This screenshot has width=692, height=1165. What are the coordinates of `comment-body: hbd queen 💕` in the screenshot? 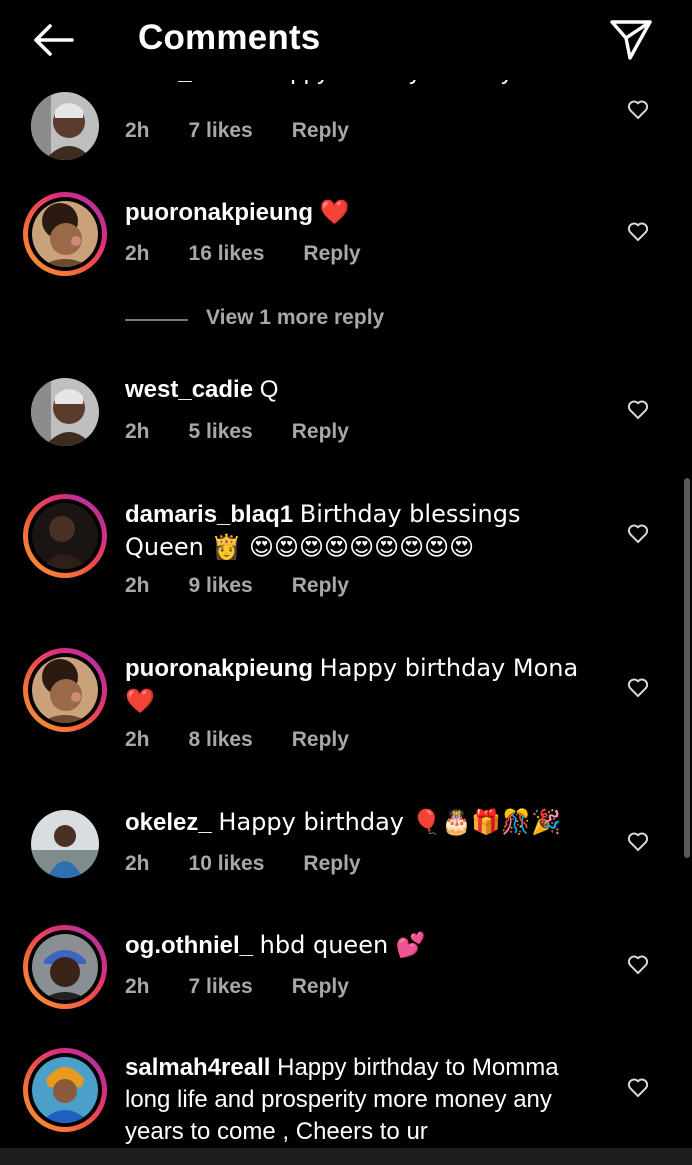 It's located at (342, 945).